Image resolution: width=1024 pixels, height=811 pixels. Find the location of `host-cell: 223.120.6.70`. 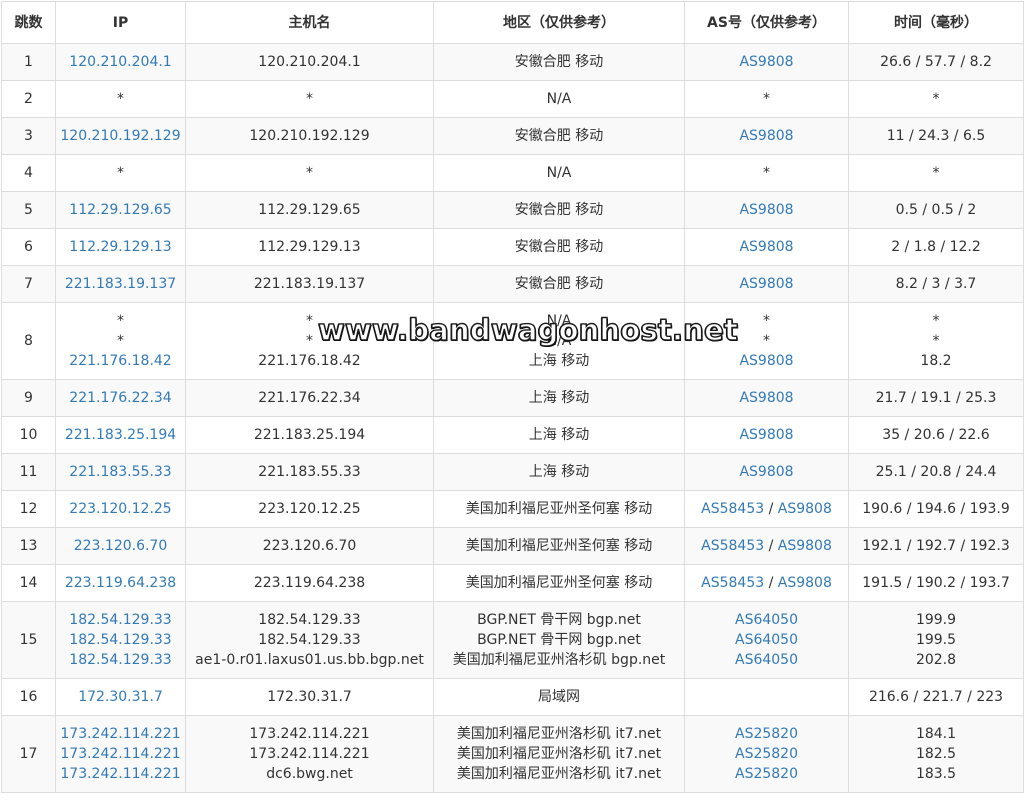

host-cell: 223.120.6.70 is located at coordinates (309, 546).